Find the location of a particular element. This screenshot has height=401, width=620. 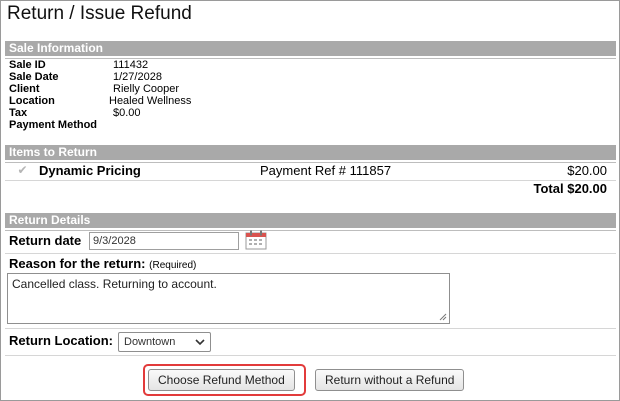

sale-info-header: Sale Information is located at coordinates (310, 50).